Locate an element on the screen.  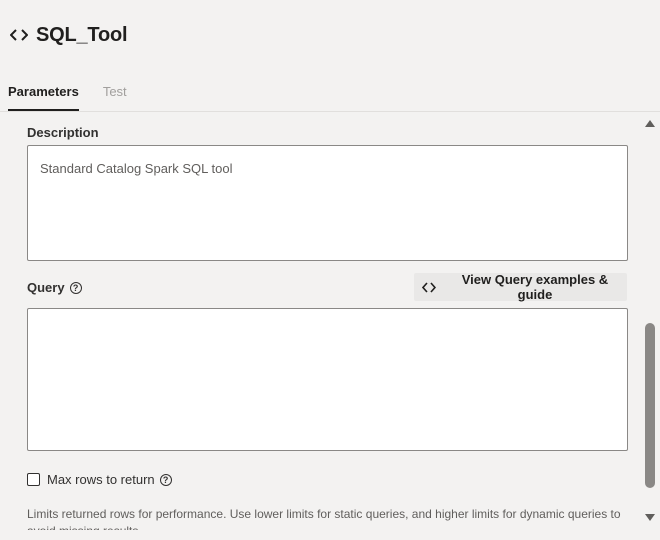
view-query-guide-label: View Query examples & guide is located at coordinates (535, 287).